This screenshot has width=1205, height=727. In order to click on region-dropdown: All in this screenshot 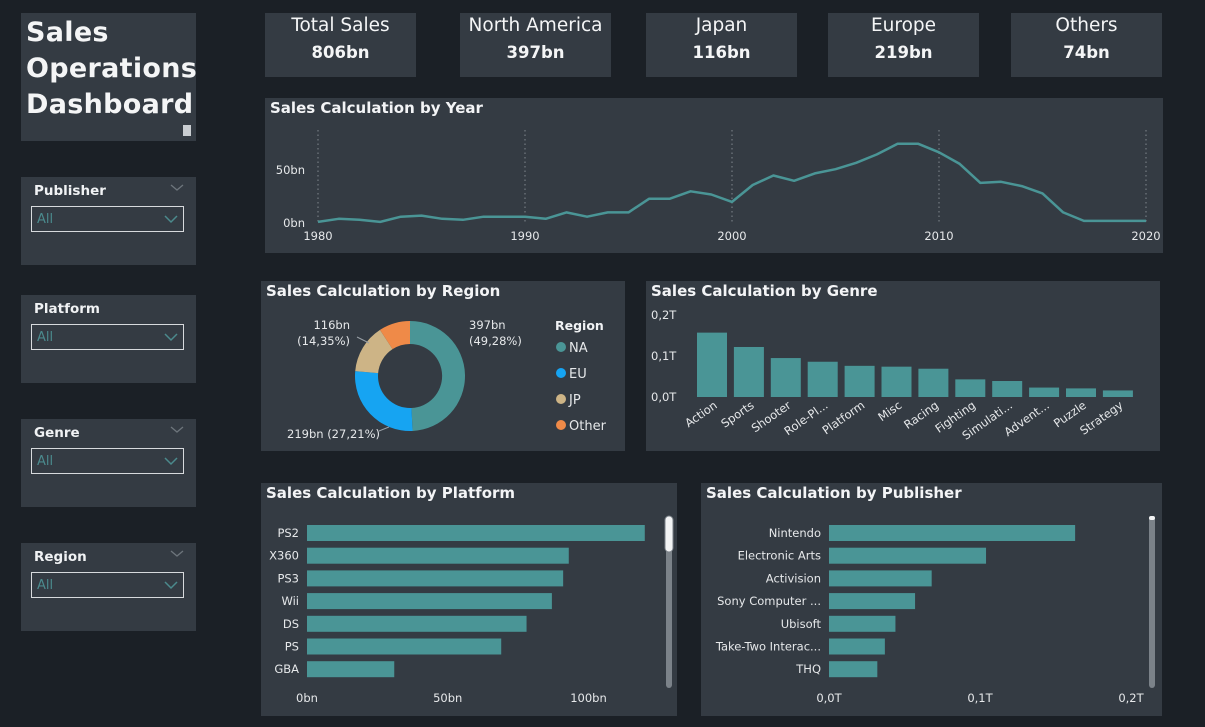, I will do `click(107, 585)`.